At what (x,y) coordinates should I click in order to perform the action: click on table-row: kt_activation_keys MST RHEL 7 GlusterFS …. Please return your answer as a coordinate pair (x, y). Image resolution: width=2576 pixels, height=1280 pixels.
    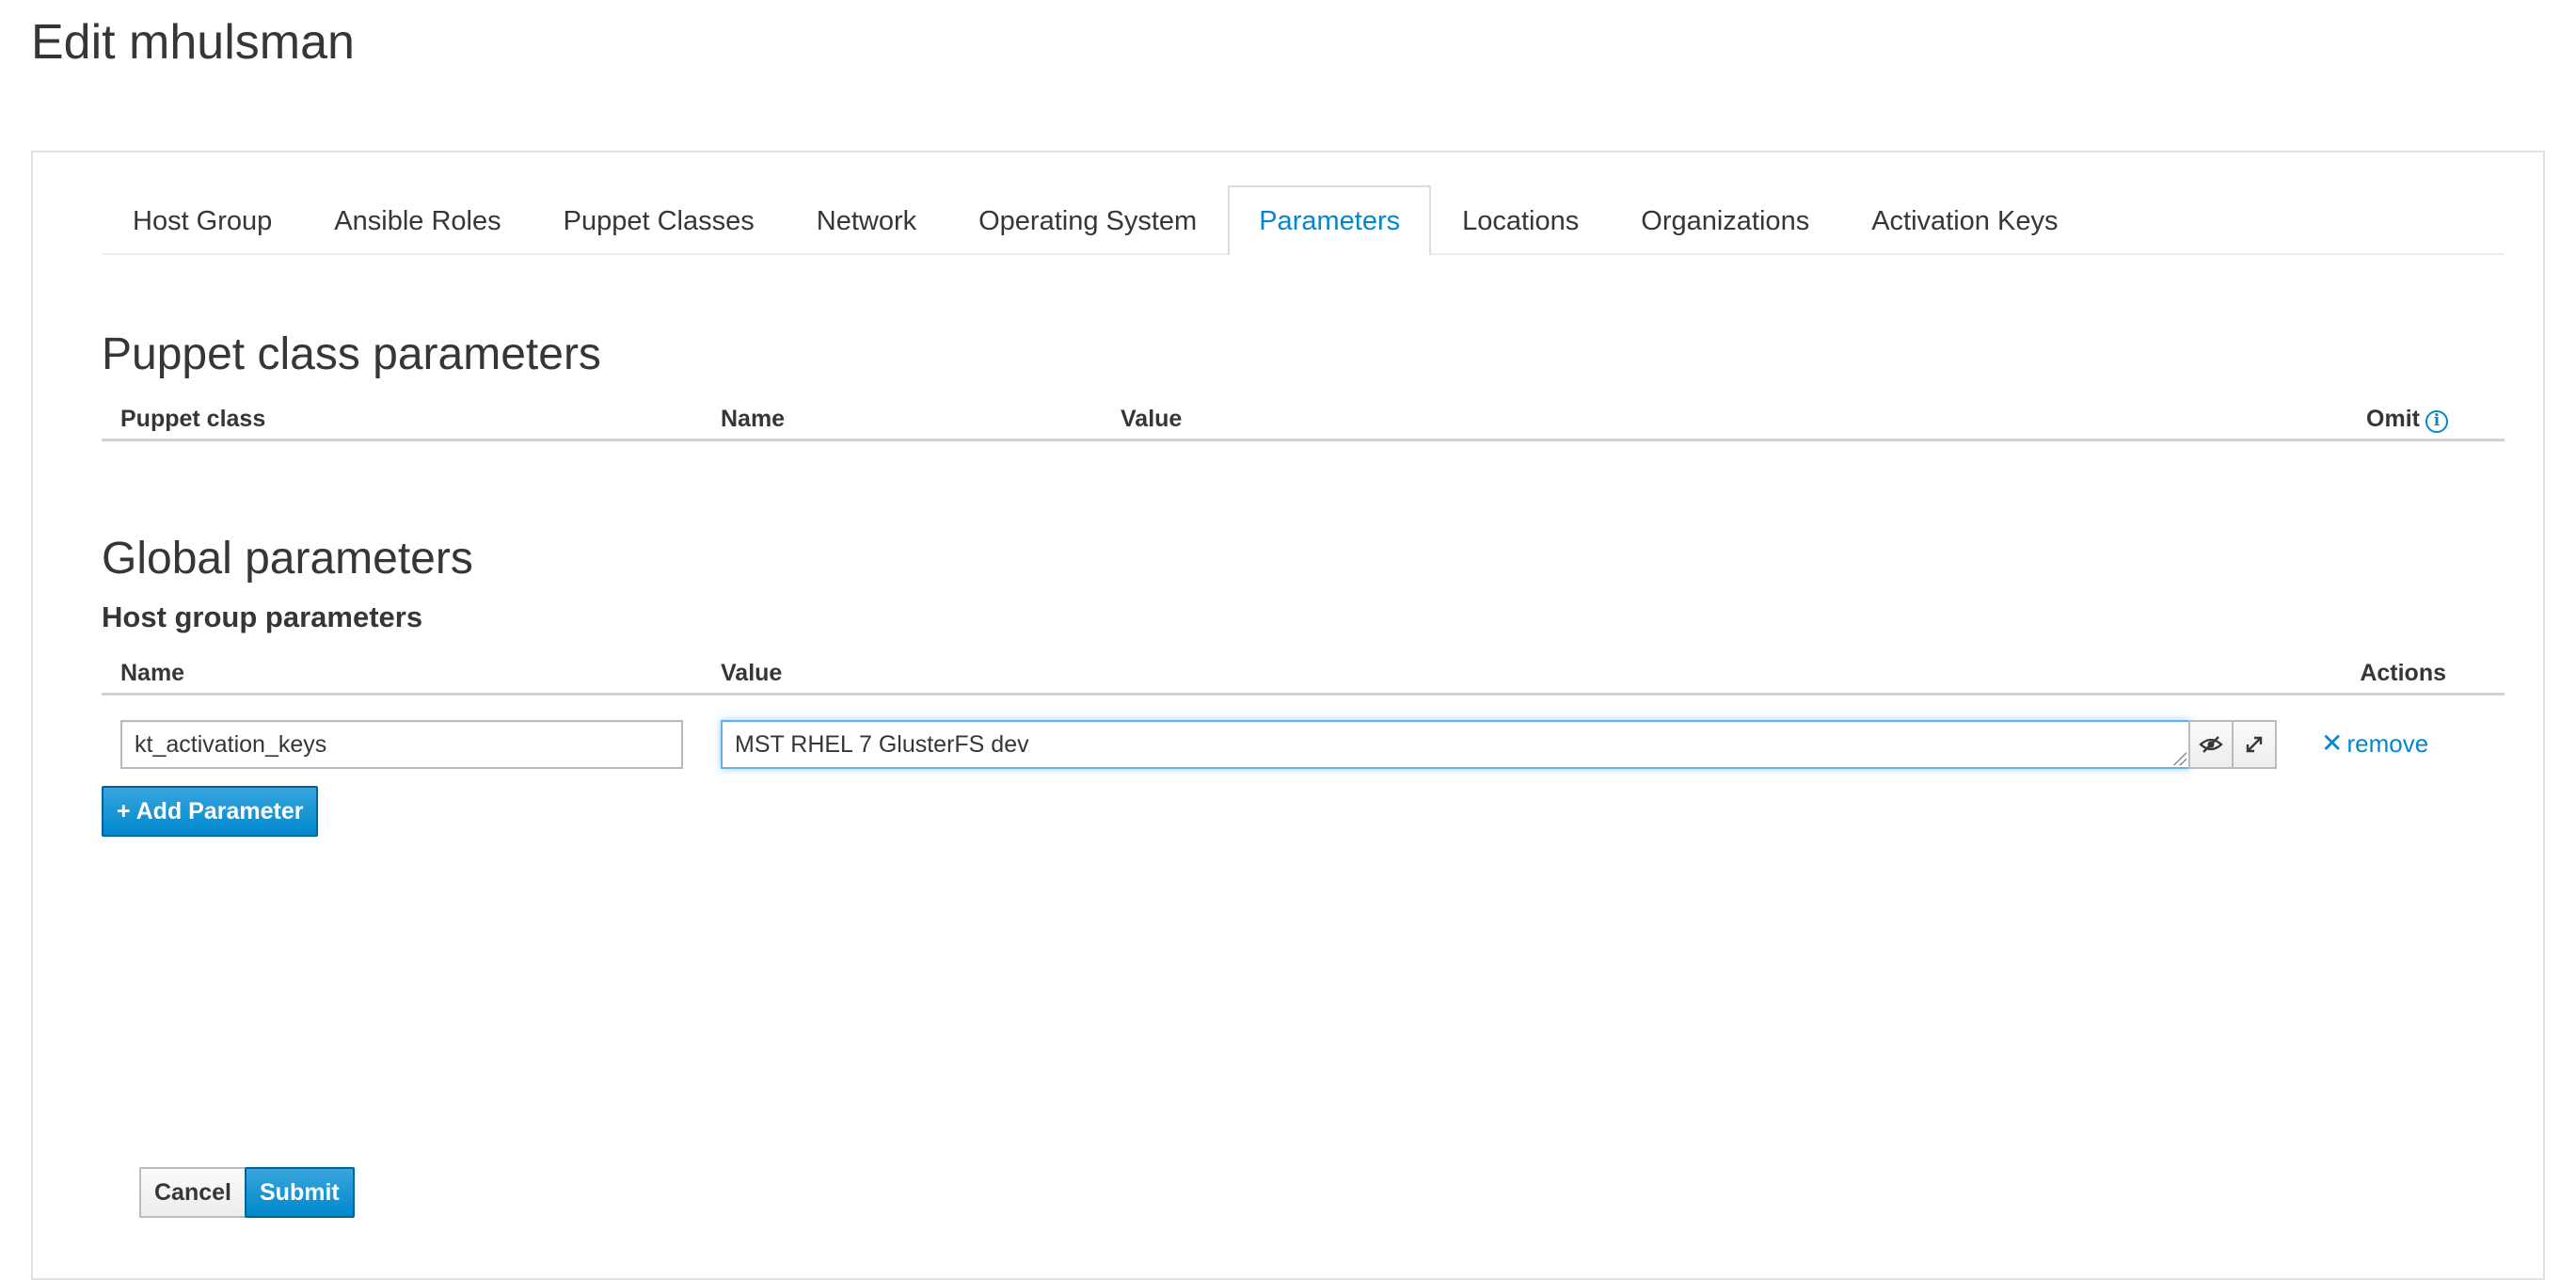
    Looking at the image, I should click on (1288, 744).